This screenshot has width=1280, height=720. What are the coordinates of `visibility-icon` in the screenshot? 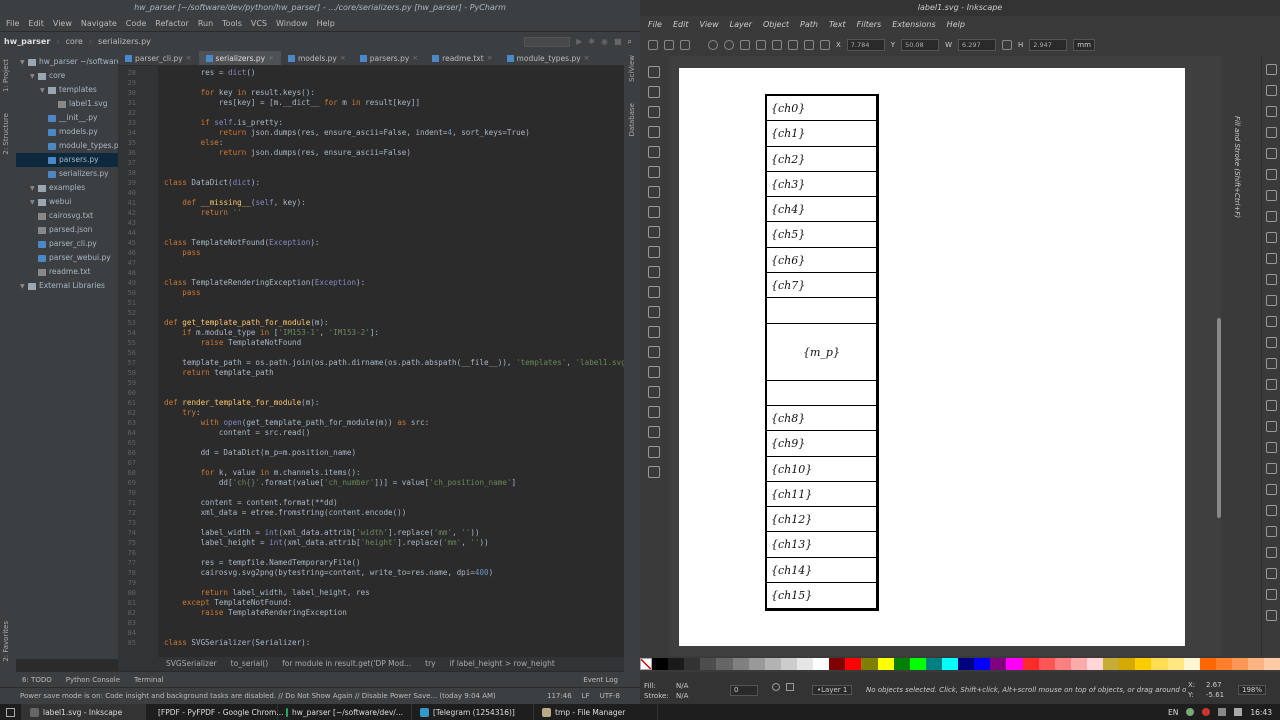 It's located at (776, 687).